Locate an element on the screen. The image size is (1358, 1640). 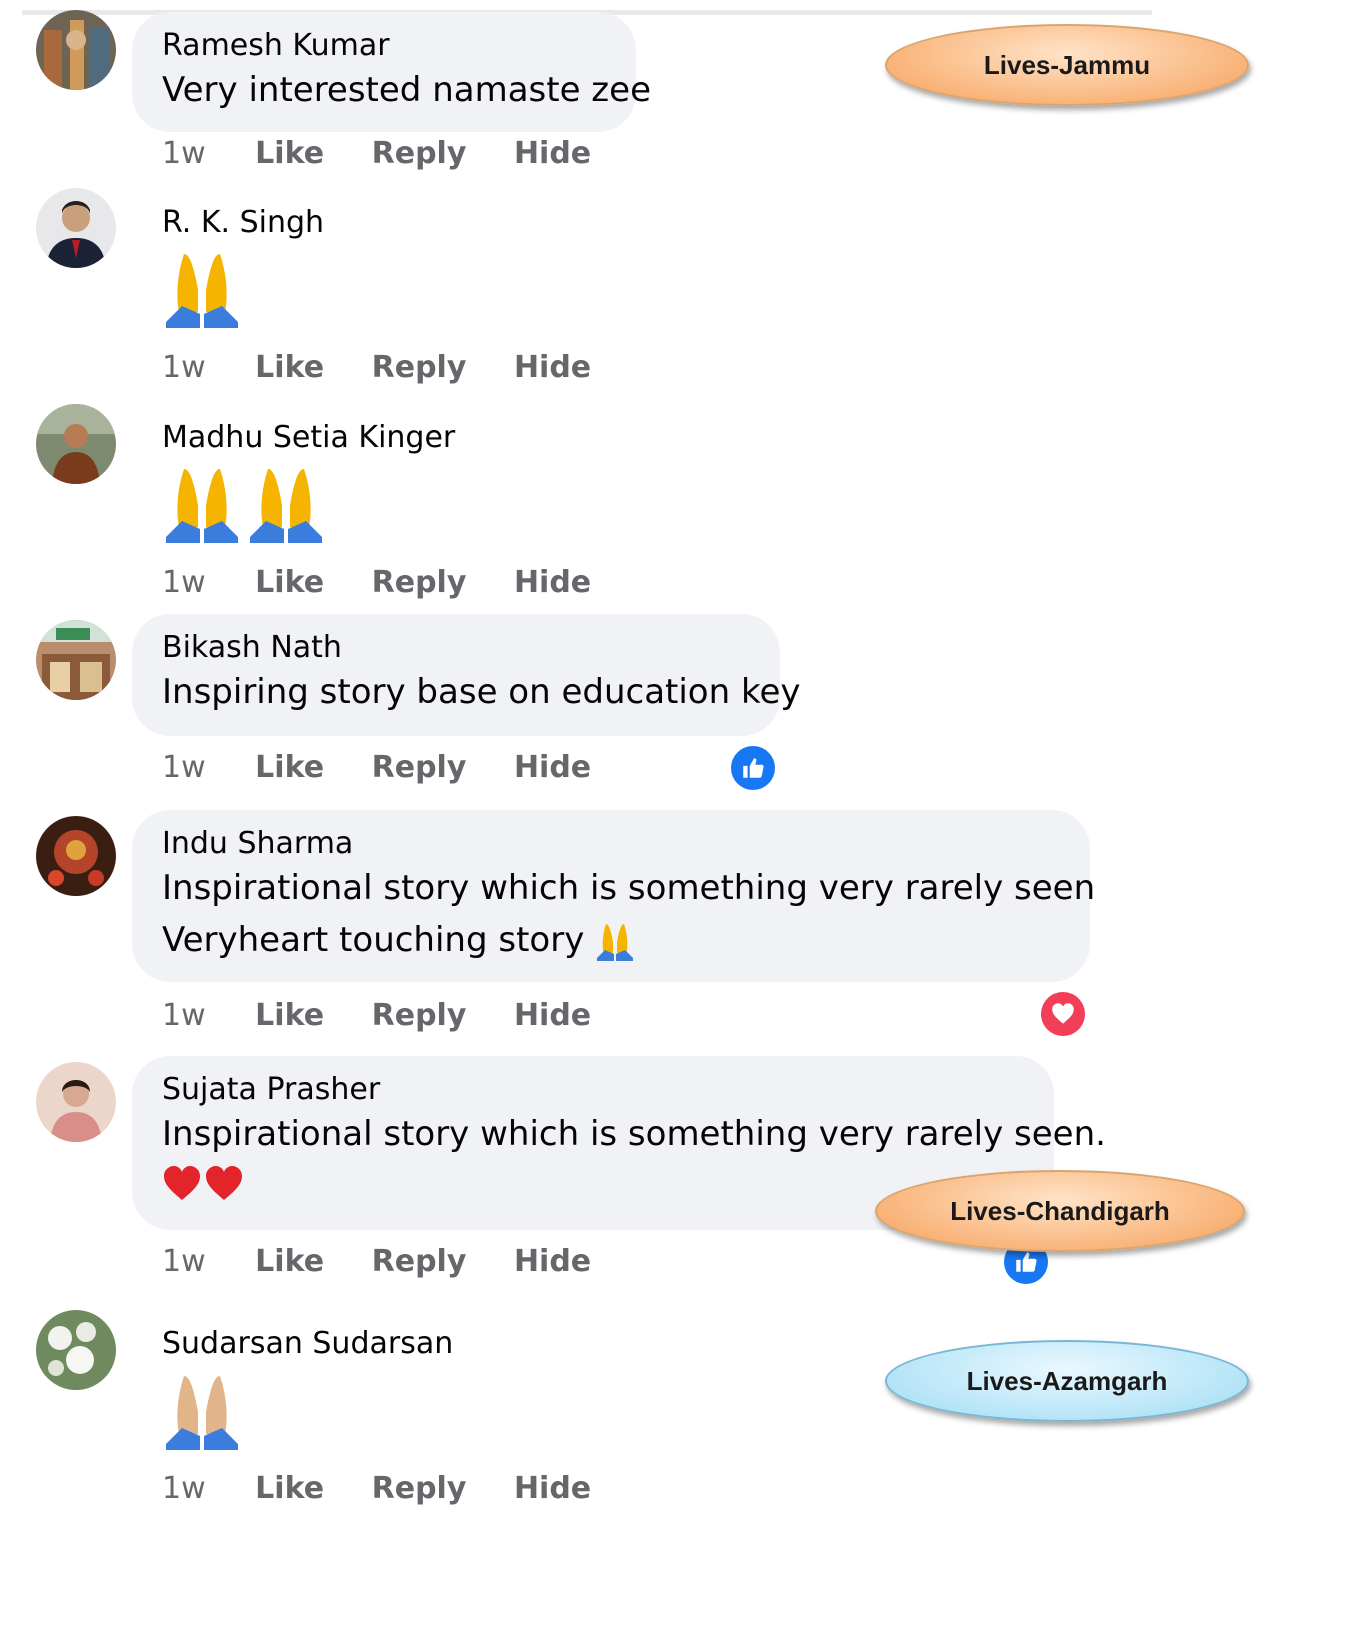
comment-text: Veryheart touching story is located at coordinates (373, 940).